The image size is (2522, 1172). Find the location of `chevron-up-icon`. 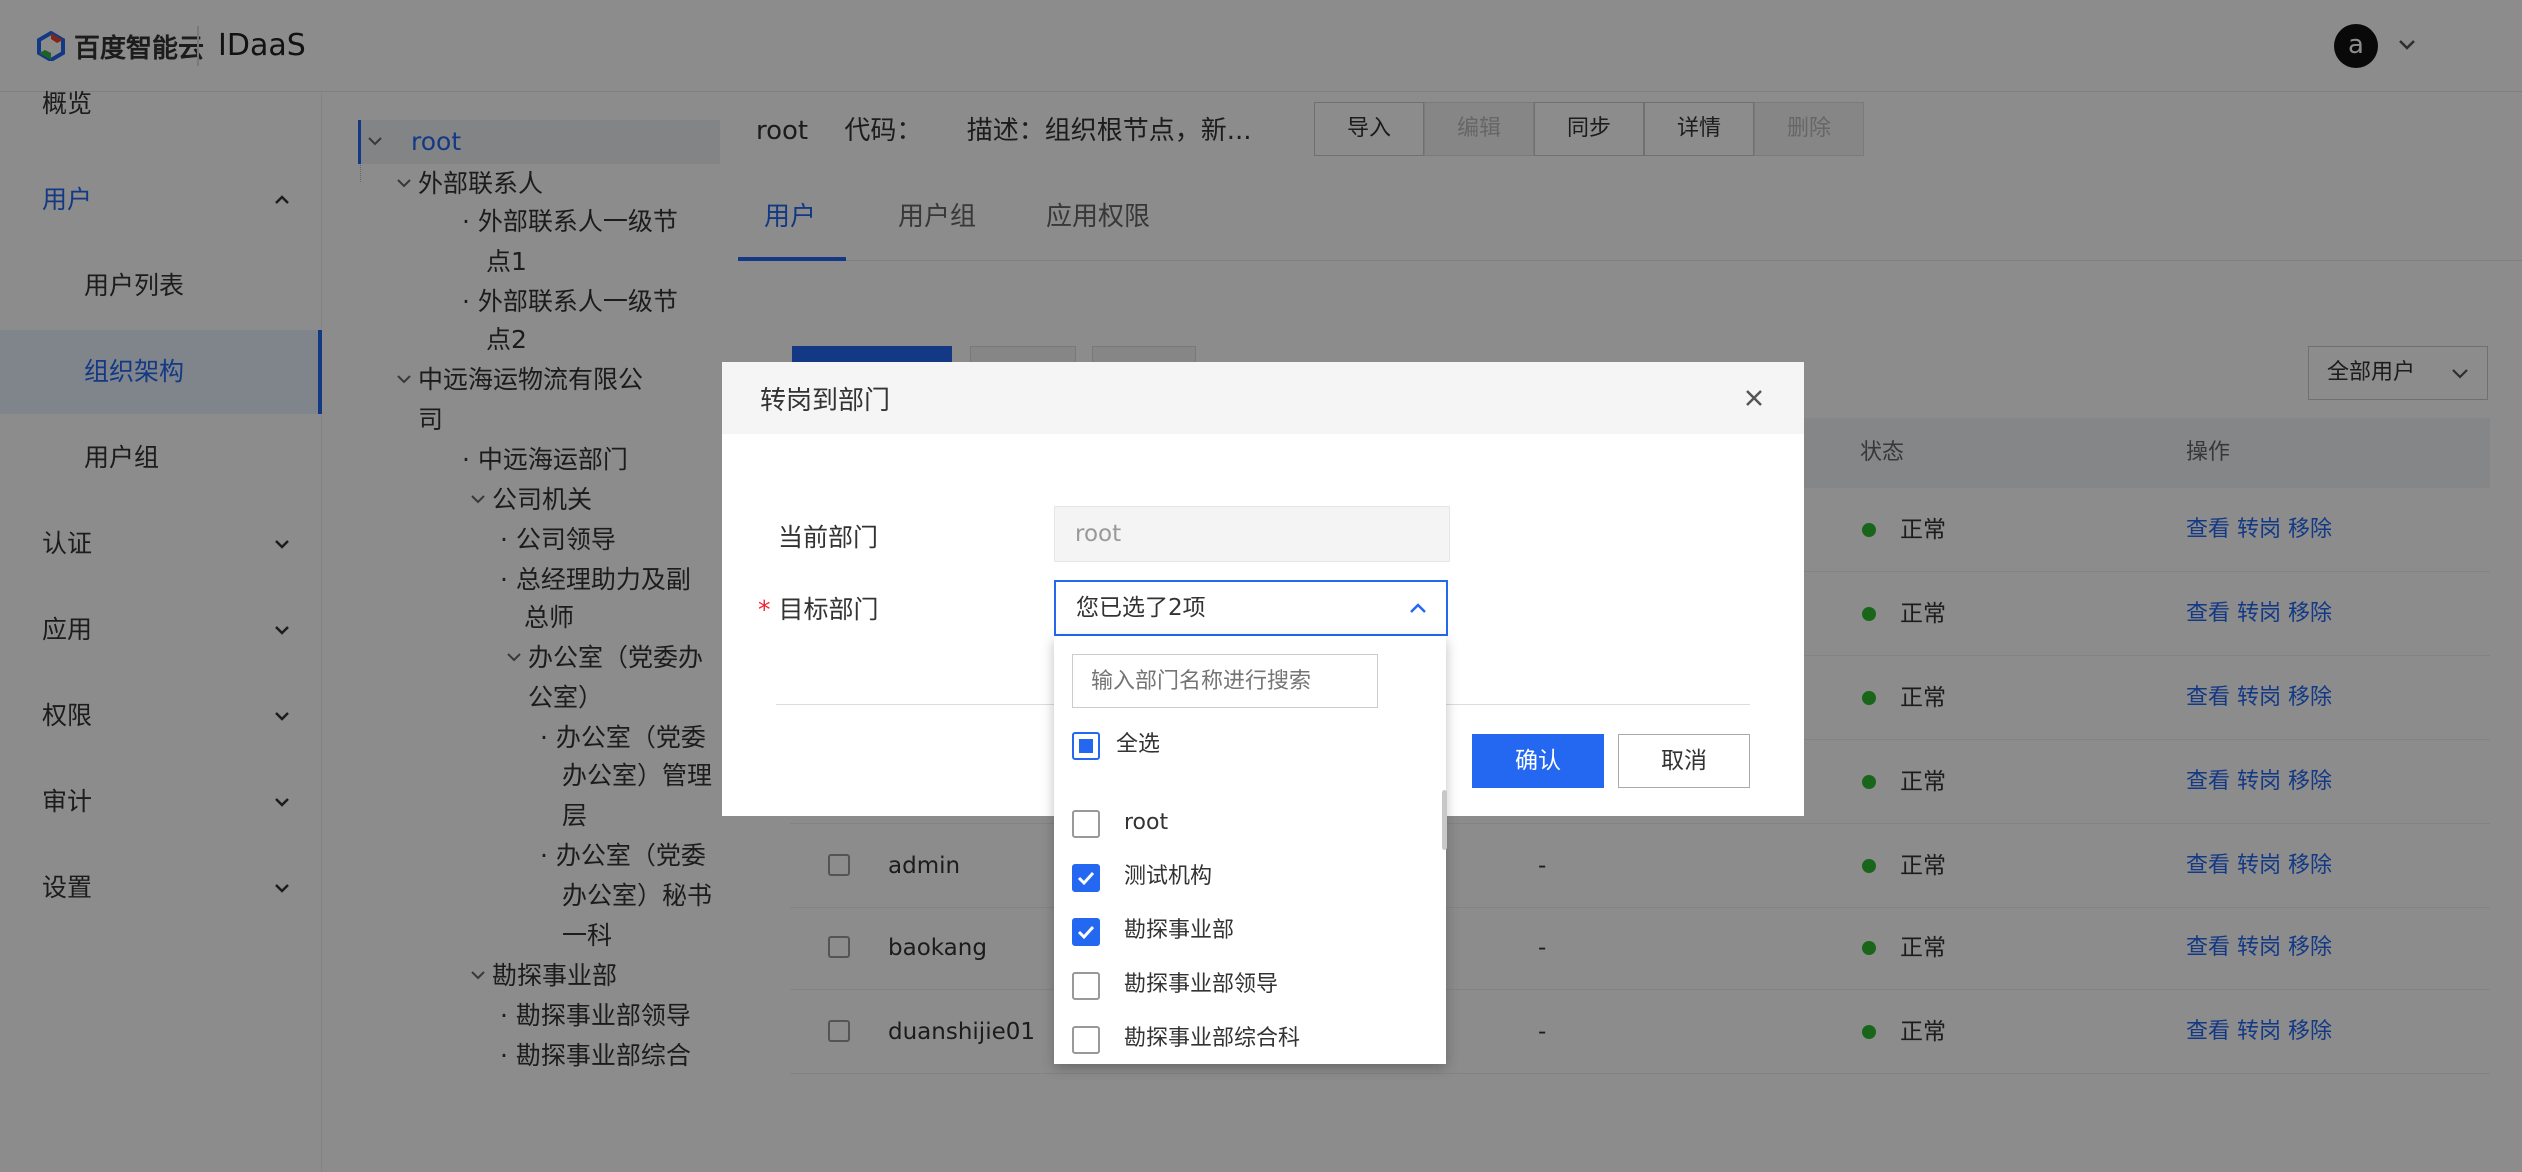

chevron-up-icon is located at coordinates (1418, 608).